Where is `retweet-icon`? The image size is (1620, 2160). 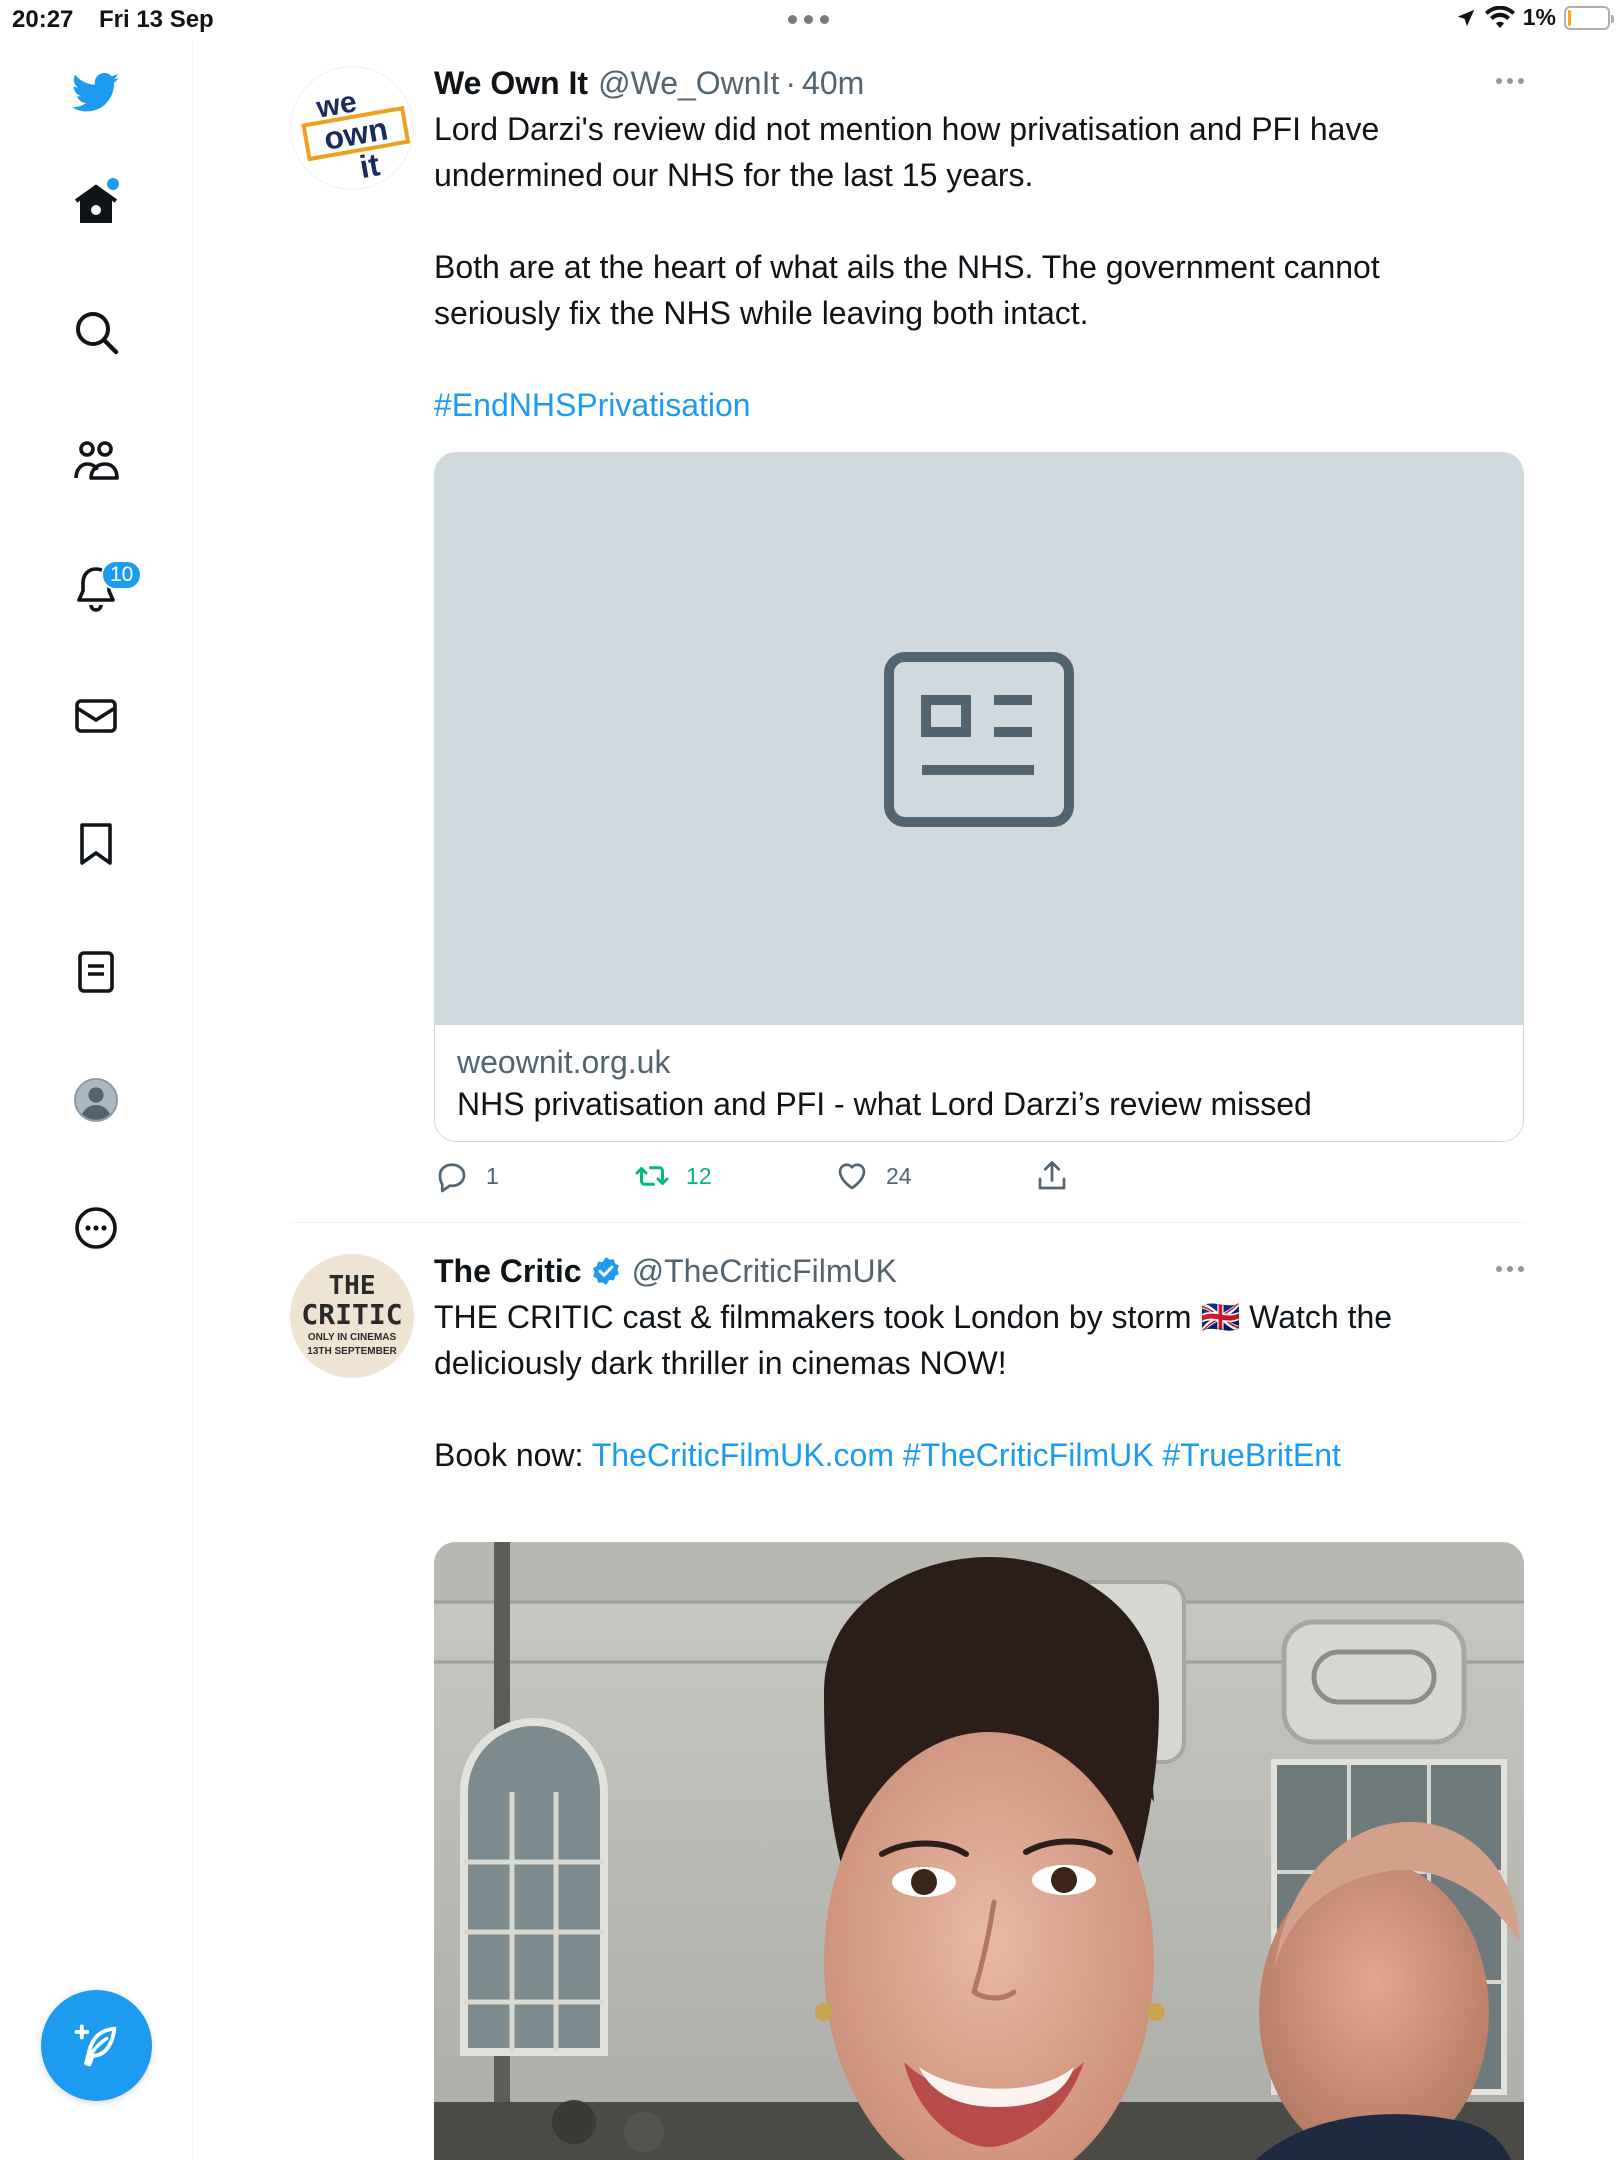 retweet-icon is located at coordinates (652, 1176).